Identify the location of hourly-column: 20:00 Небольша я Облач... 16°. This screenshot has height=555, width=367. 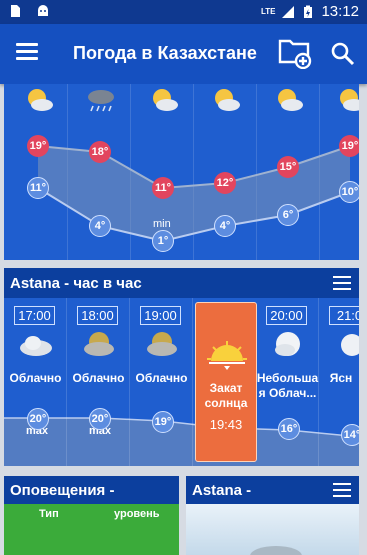
(287, 382).